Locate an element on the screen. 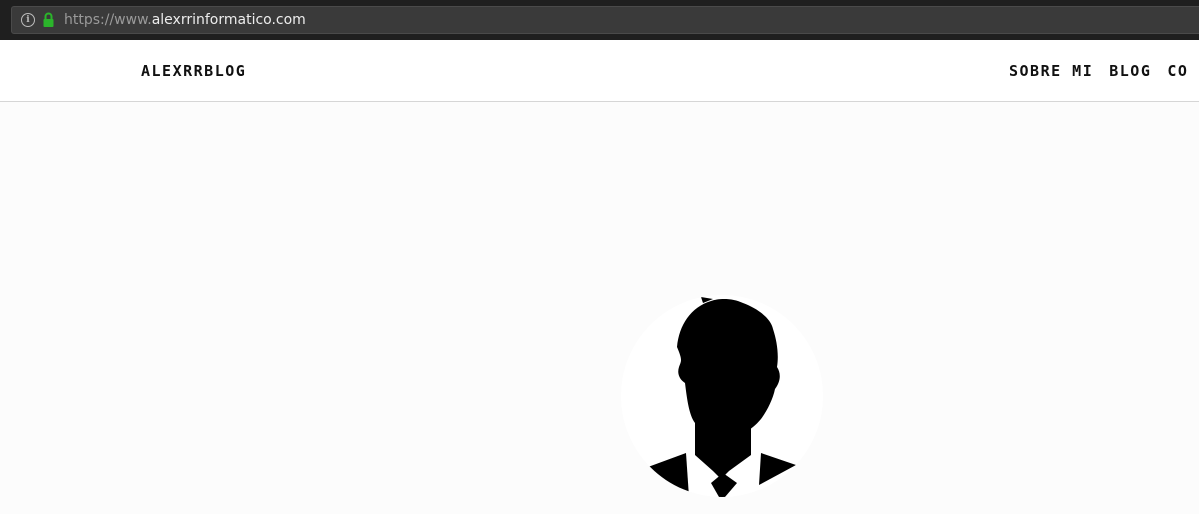  lock-icon is located at coordinates (48, 22).